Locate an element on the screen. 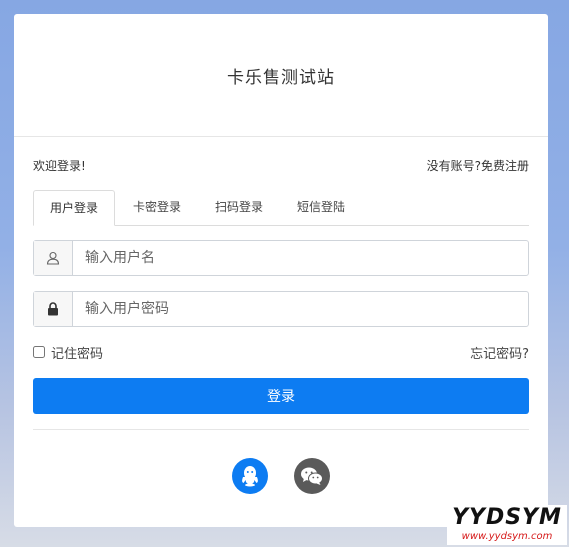  login-button: 登录 is located at coordinates (281, 396).